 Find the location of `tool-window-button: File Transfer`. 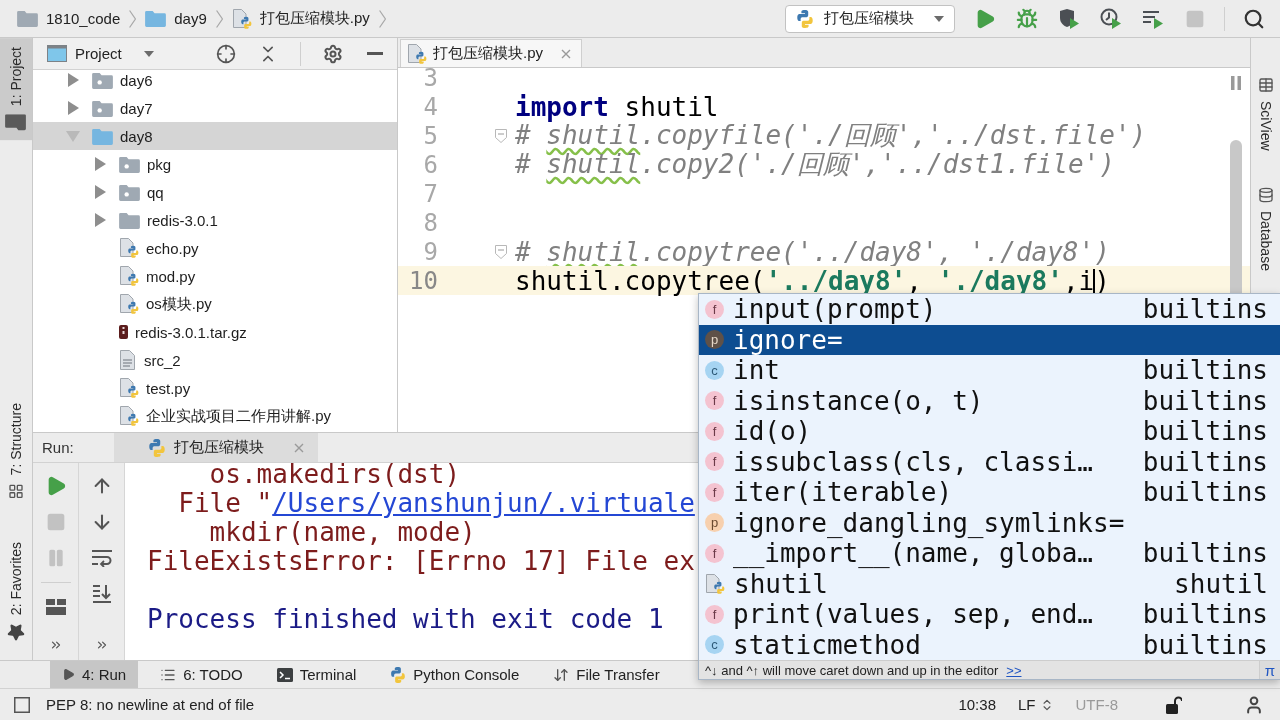

tool-window-button: File Transfer is located at coordinates (606, 674).